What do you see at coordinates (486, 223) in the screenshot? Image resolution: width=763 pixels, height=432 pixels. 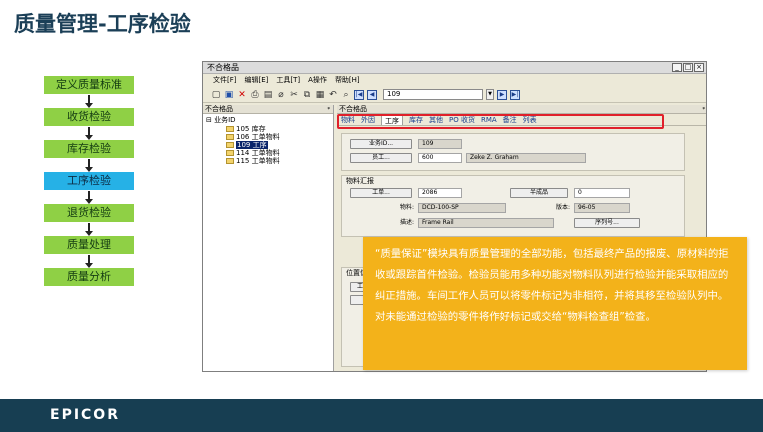 I see `description-field: Frame Rail` at bounding box center [486, 223].